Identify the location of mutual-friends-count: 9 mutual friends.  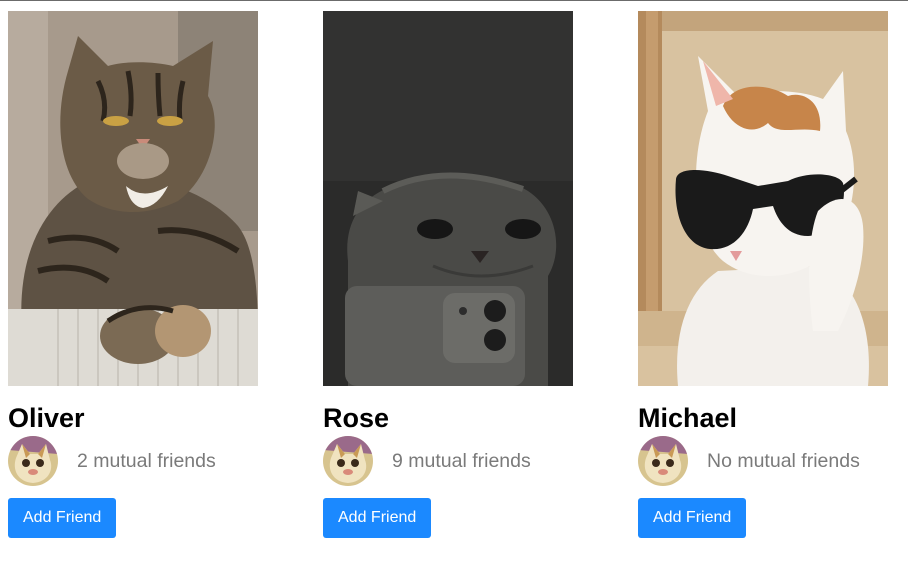
(461, 460).